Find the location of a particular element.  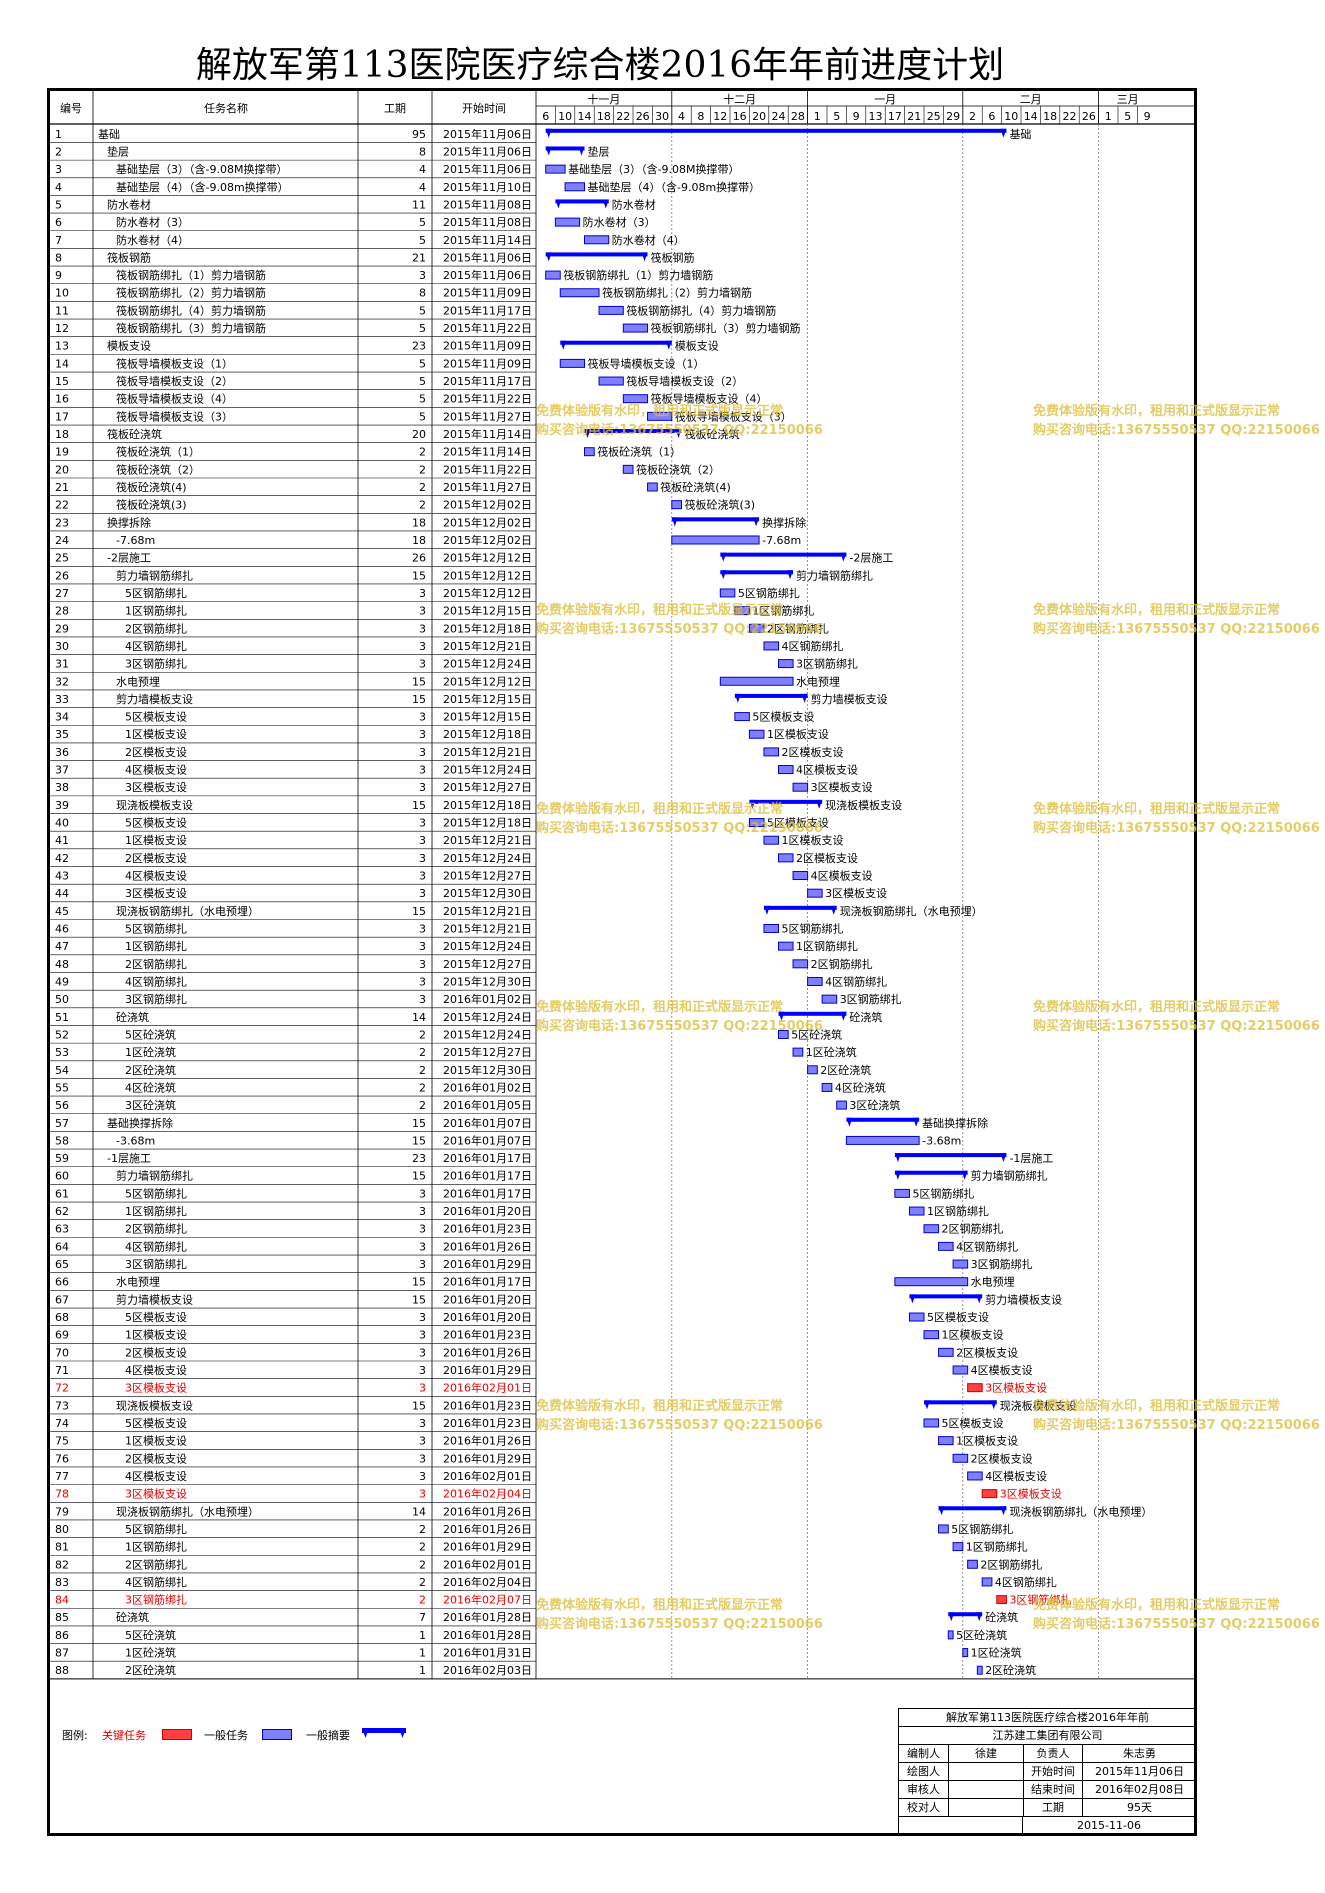

day-label: 9 is located at coordinates (1147, 116).